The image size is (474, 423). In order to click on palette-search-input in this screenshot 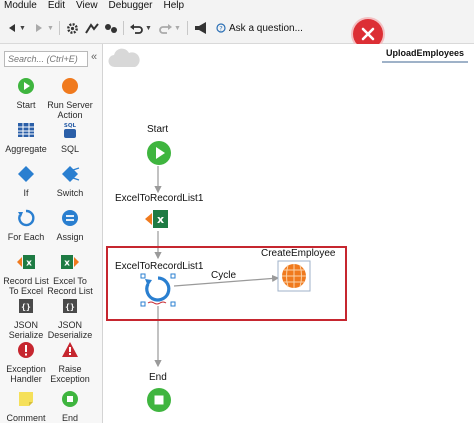, I will do `click(46, 59)`.